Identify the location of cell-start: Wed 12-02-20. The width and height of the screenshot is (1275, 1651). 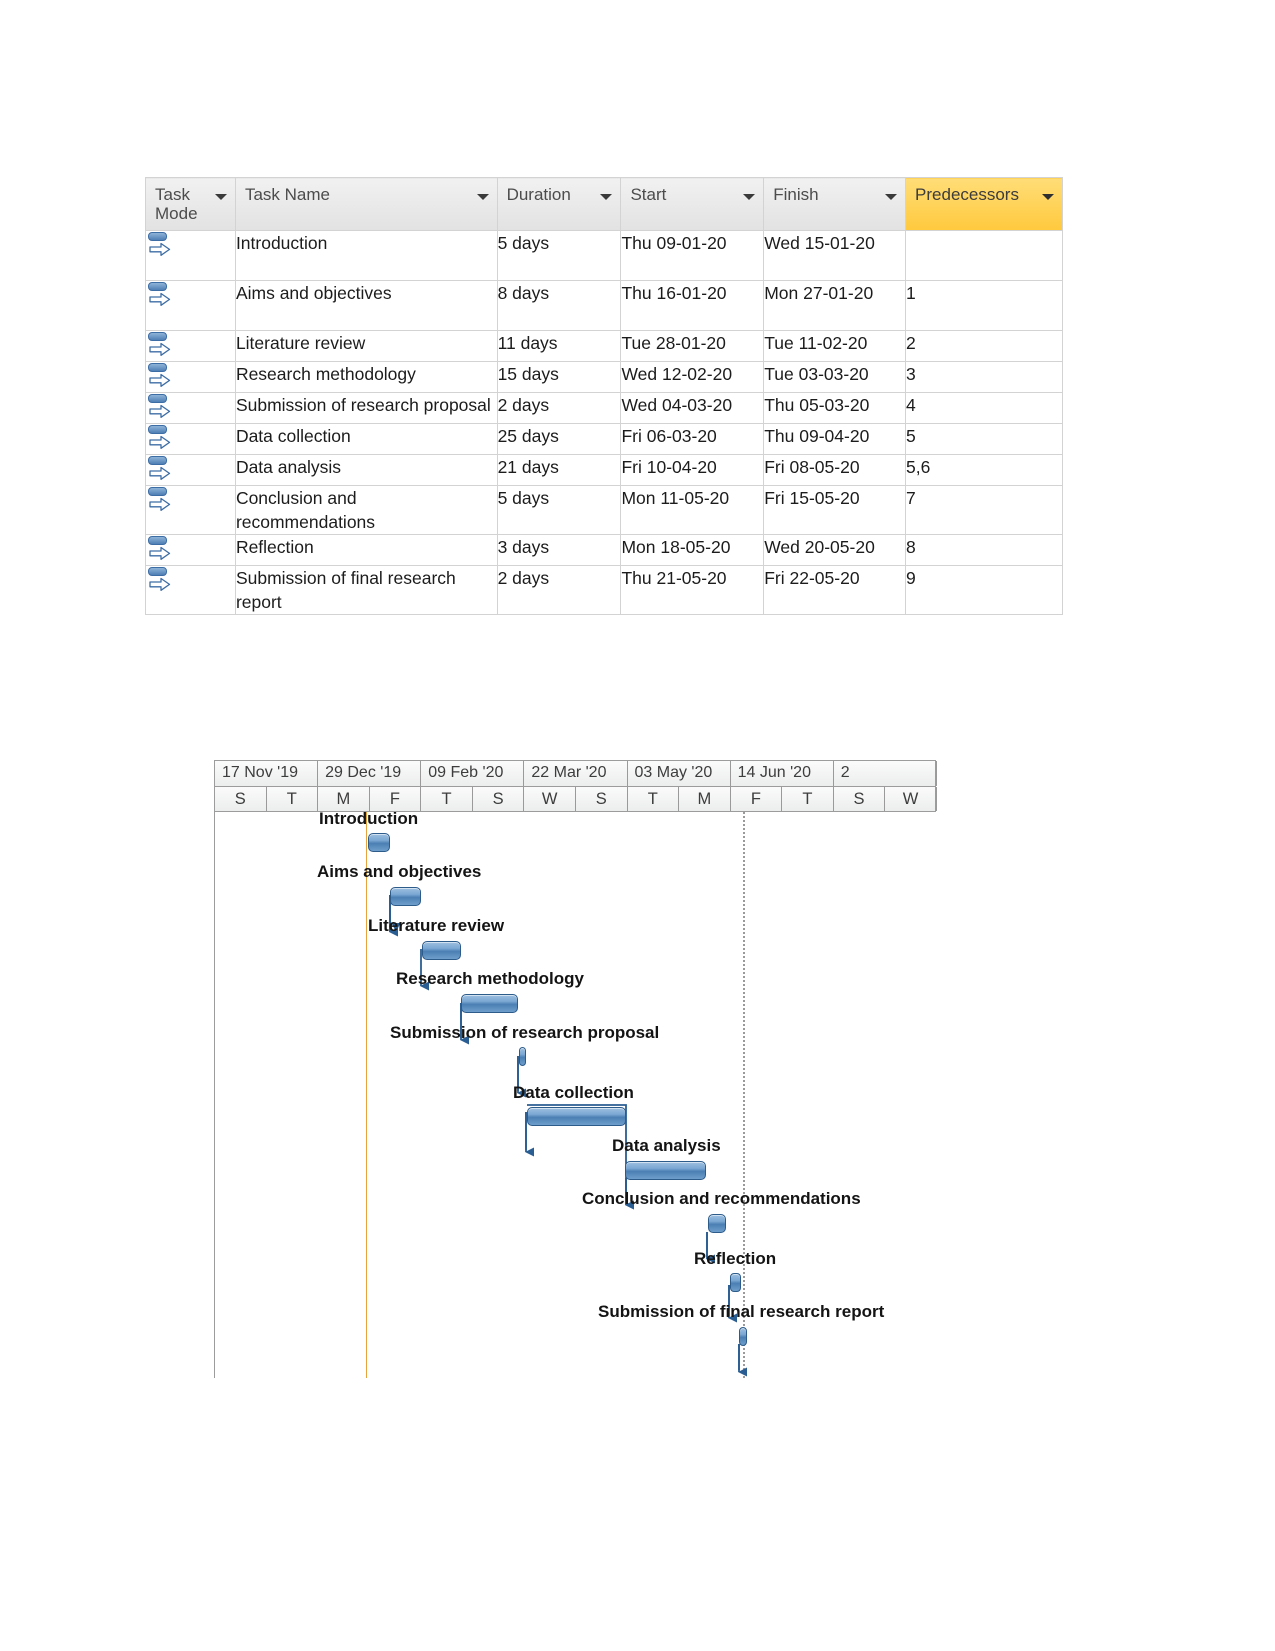
(692, 377).